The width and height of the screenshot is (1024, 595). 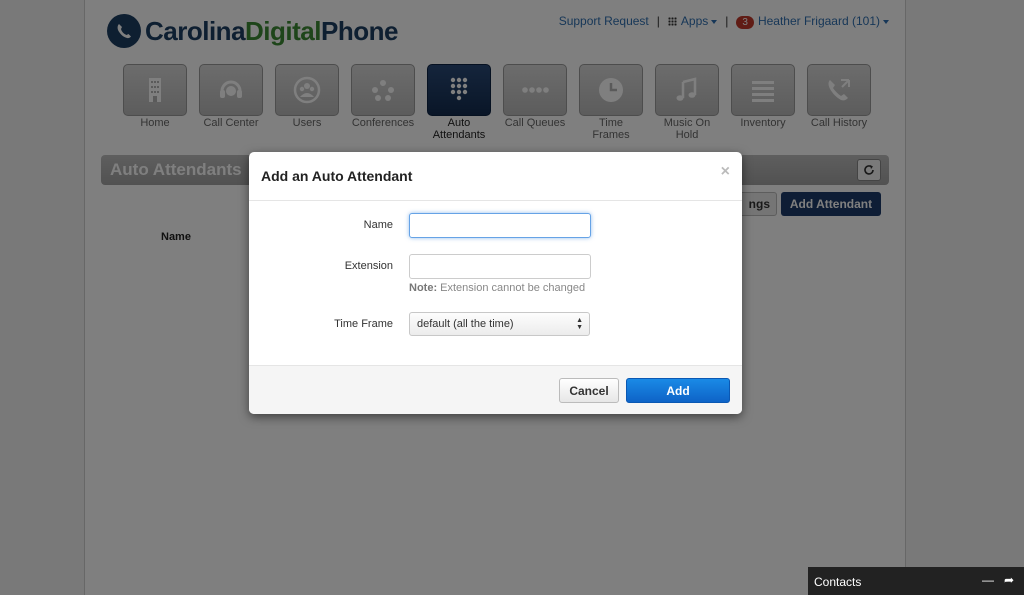 I want to click on name-label: Name, so click(x=378, y=225).